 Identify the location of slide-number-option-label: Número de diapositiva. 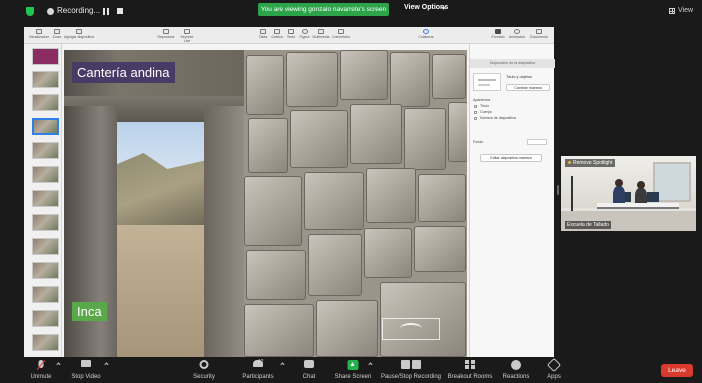
(498, 118).